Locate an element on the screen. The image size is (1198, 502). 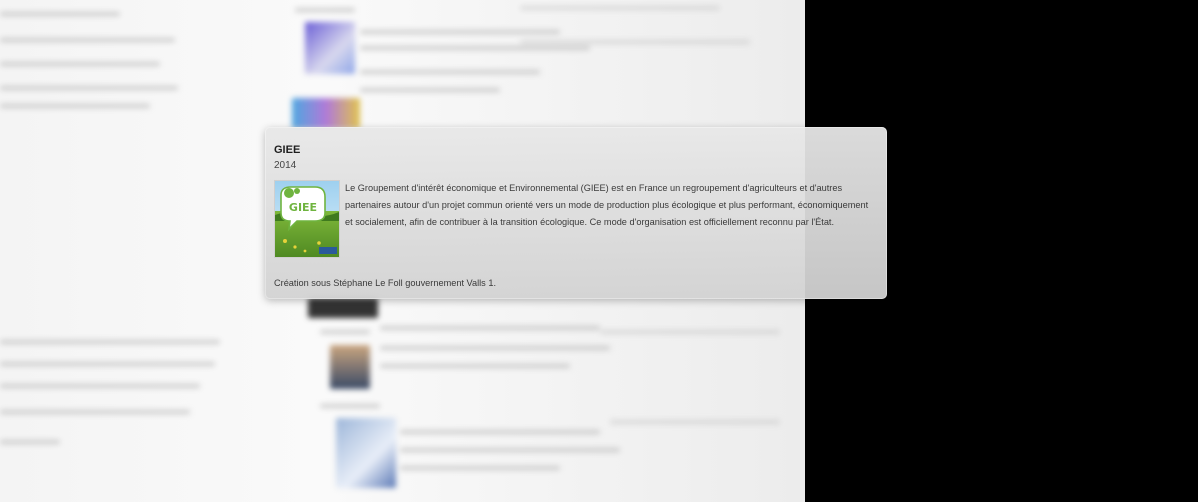
giee-logo-image: GIEE is located at coordinates (307, 219).